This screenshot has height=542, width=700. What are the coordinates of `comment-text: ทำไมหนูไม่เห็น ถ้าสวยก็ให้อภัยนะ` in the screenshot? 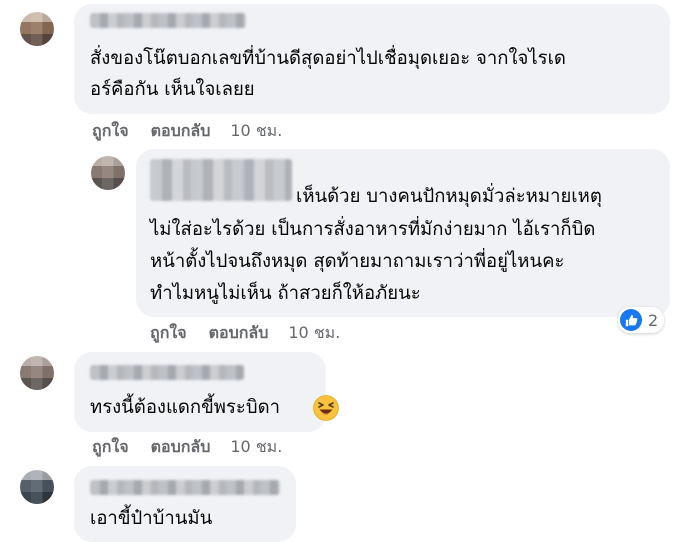 It's located at (285, 293).